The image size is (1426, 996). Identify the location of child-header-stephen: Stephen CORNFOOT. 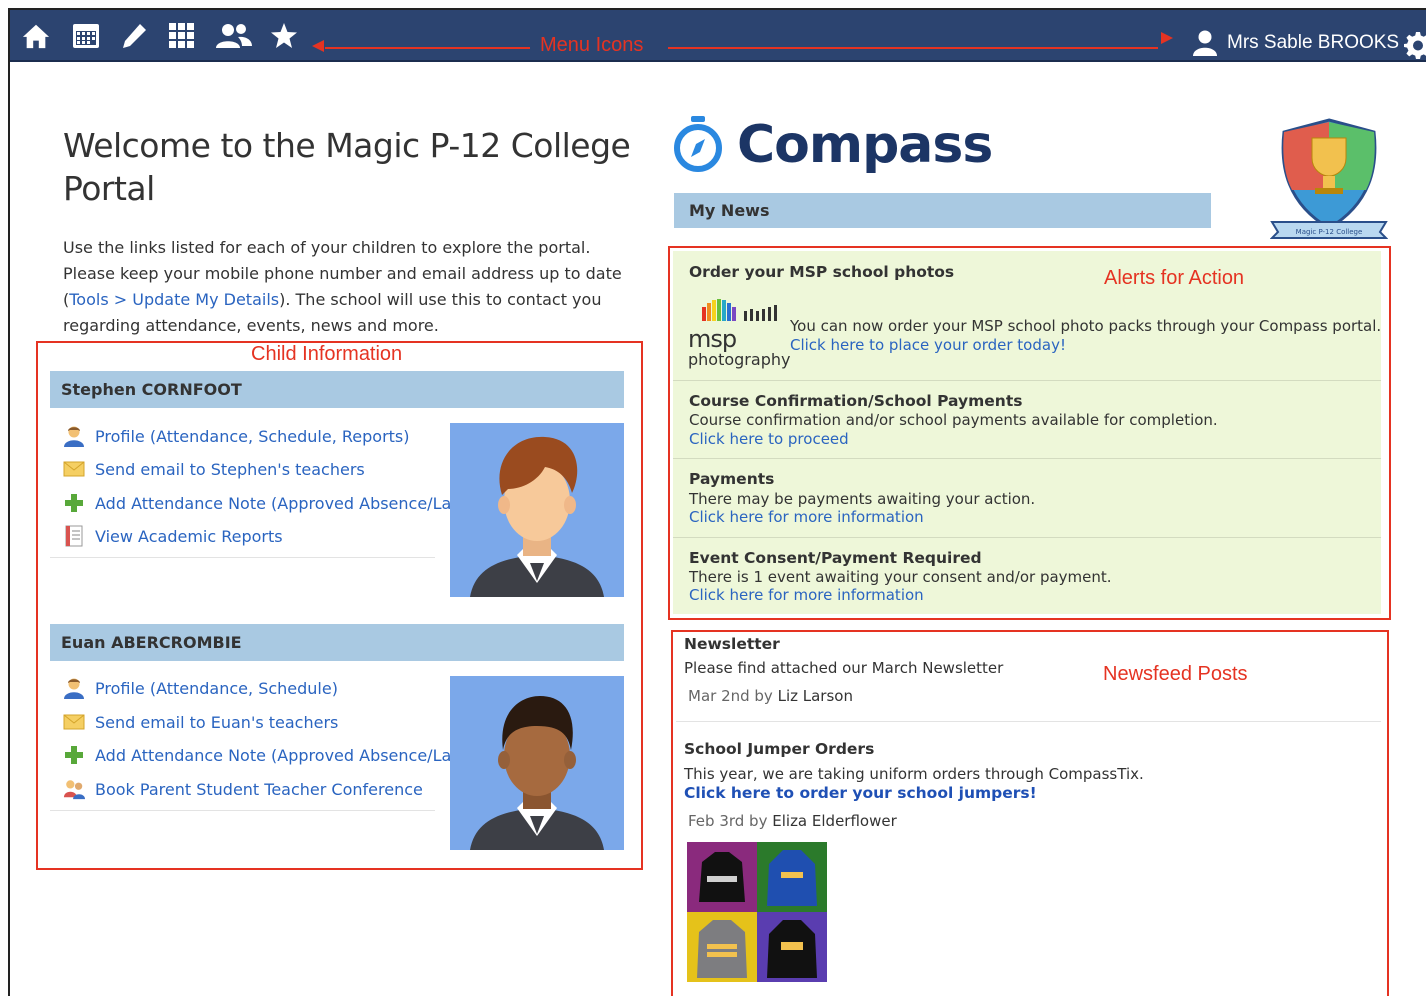
(337, 389).